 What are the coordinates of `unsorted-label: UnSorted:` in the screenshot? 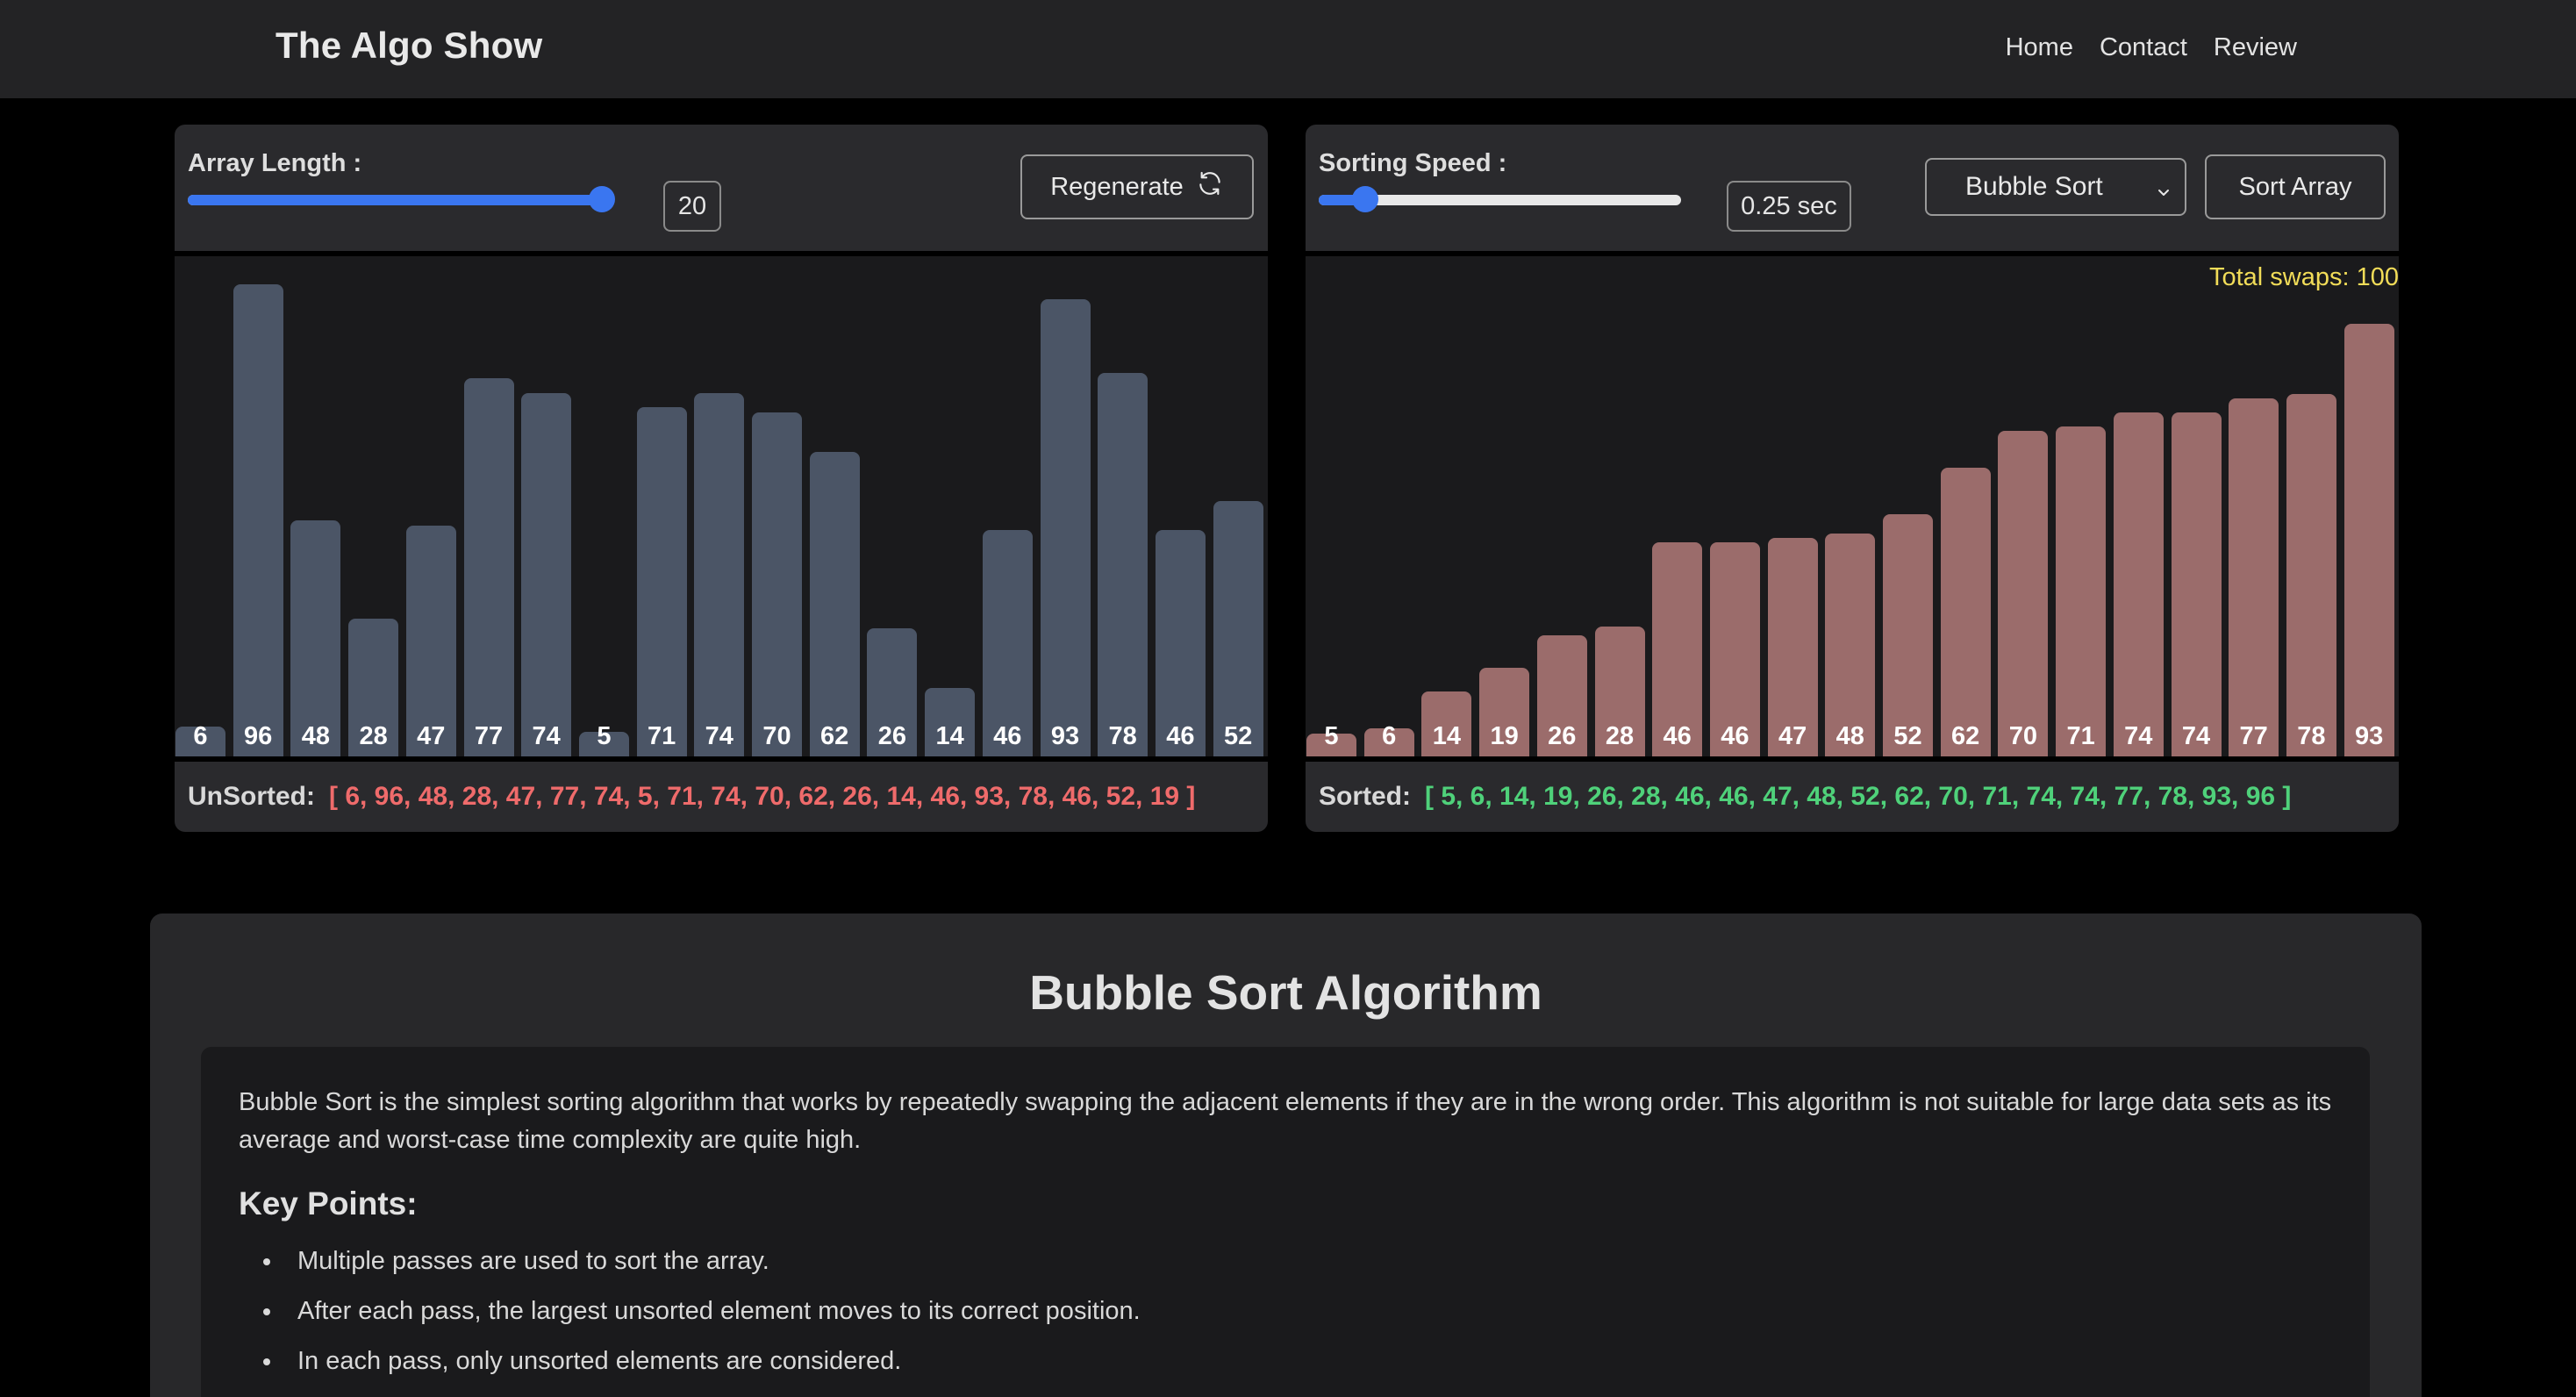 It's located at (251, 796).